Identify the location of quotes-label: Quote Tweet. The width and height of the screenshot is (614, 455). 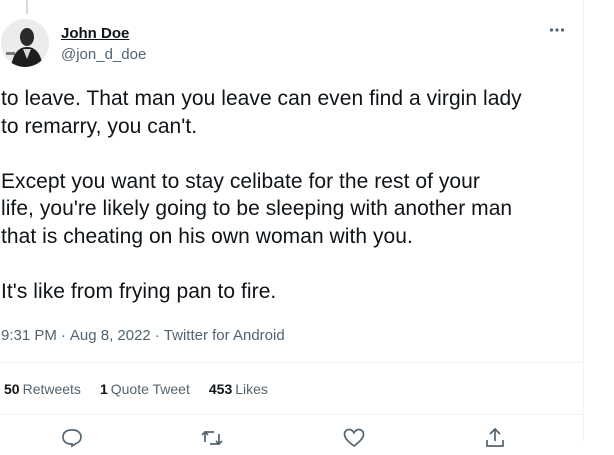
(150, 389).